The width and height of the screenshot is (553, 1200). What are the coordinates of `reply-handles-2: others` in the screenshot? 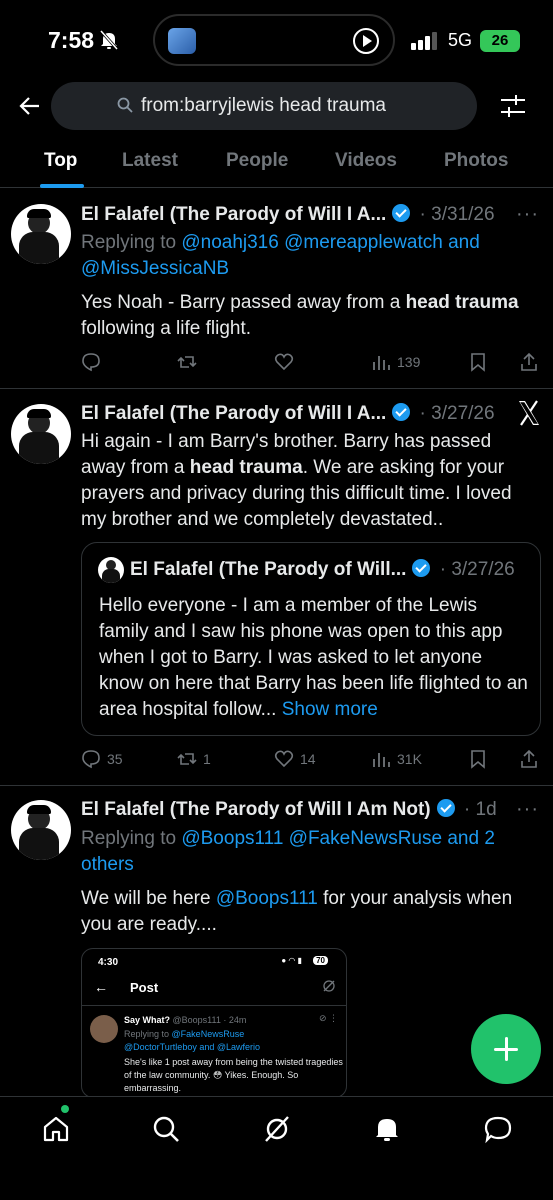 It's located at (107, 864).